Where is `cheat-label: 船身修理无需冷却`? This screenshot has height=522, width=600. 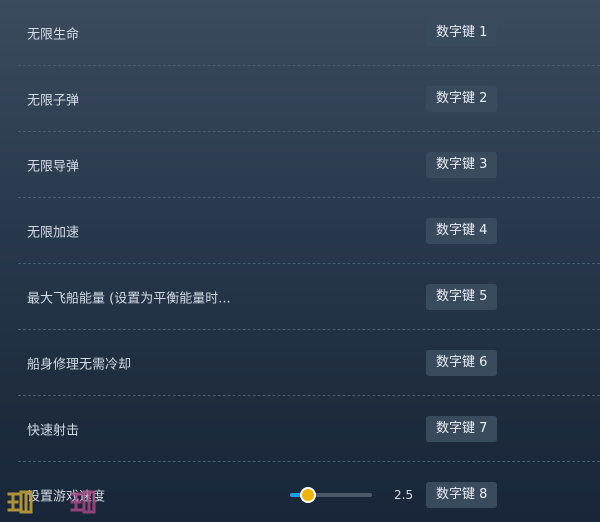 cheat-label: 船身修理无需冷却 is located at coordinates (79, 364).